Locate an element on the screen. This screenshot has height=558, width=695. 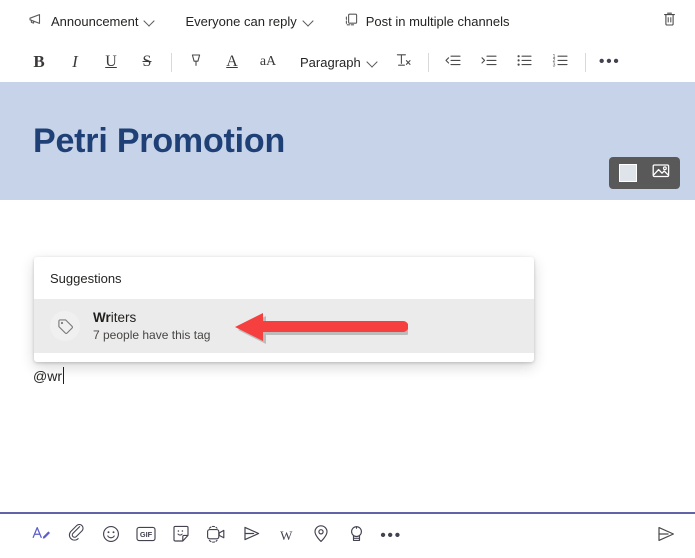
background-image-button is located at coordinates (661, 173).